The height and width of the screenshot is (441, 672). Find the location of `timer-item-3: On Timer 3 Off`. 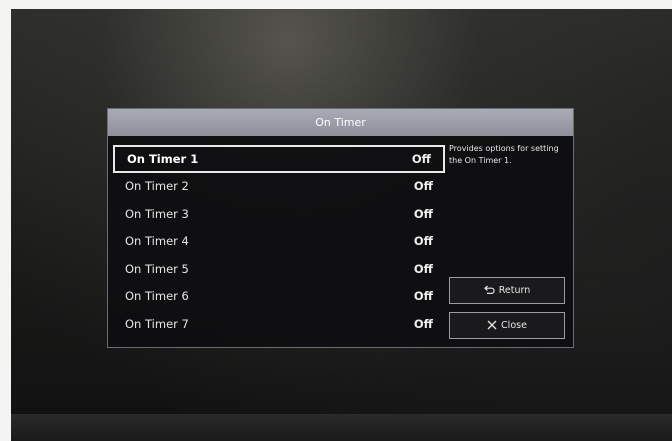

timer-item-3: On Timer 3 Off is located at coordinates (279, 214).